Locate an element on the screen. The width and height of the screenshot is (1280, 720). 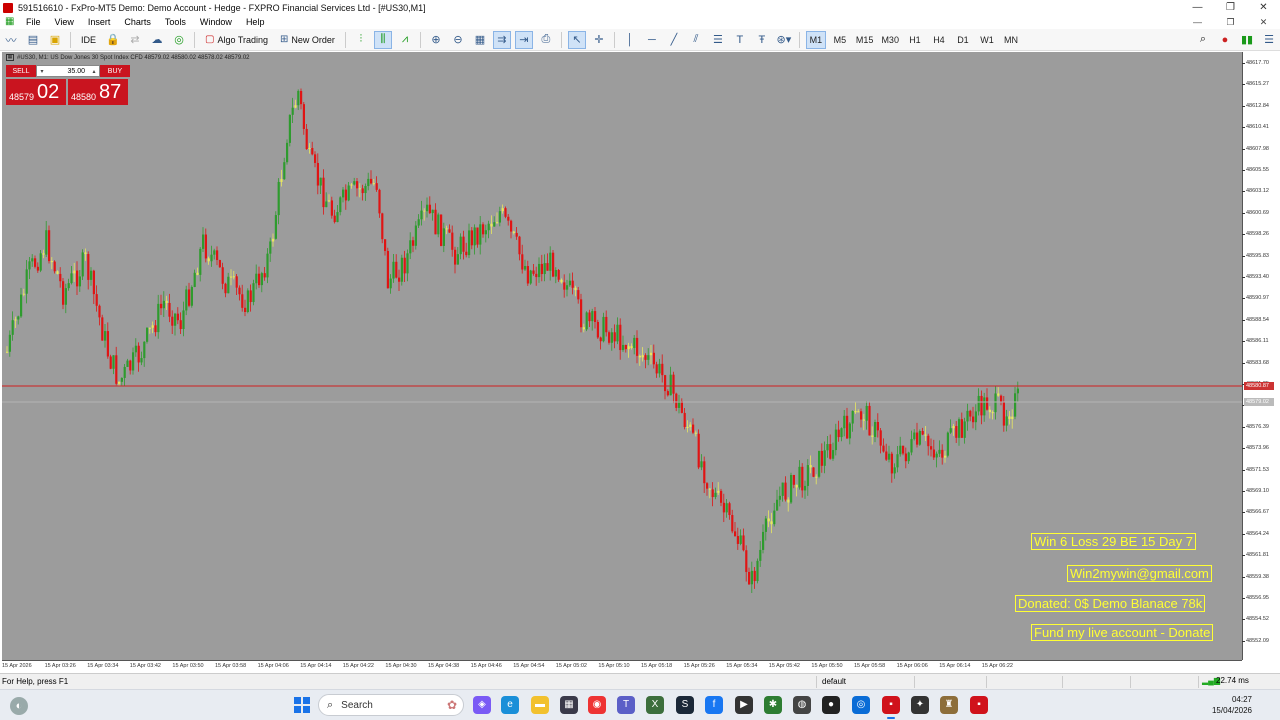
buy-price-box: 48580 87 is located at coordinates (98, 92).